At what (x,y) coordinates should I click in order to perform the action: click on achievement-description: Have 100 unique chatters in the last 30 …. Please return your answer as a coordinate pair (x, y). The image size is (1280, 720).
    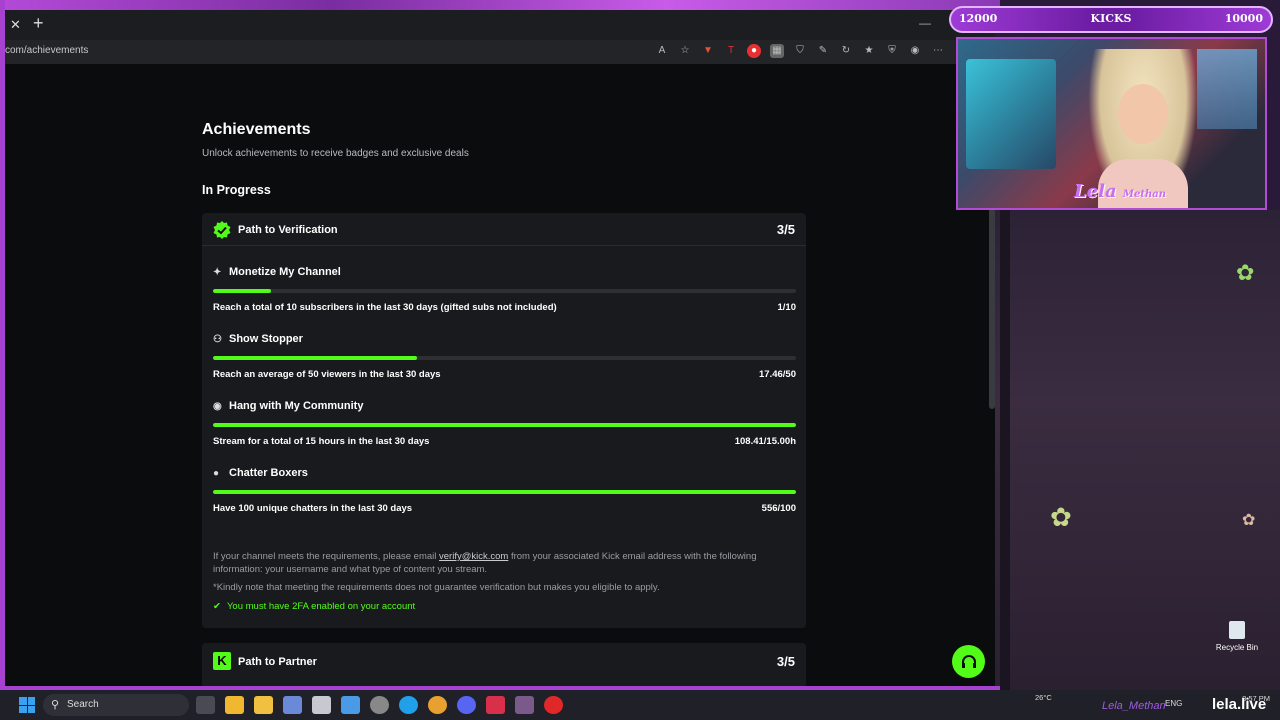
    Looking at the image, I should click on (313, 508).